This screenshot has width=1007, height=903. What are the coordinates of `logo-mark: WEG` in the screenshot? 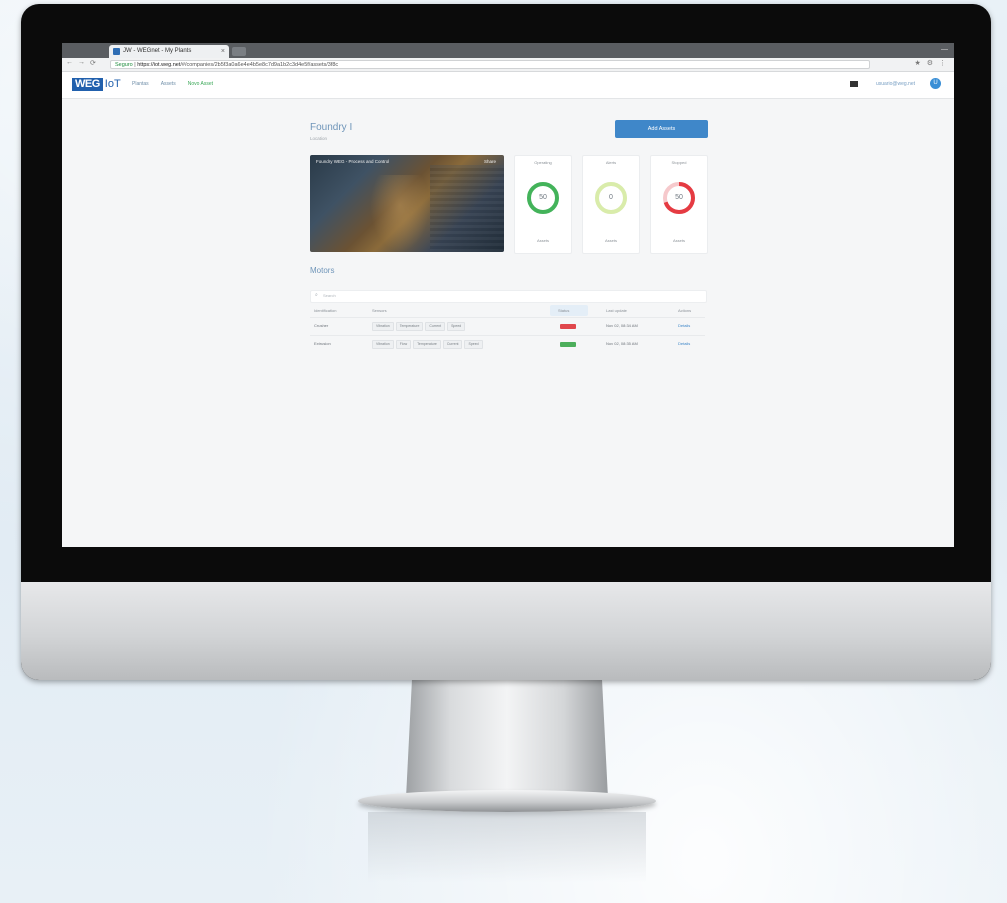 It's located at (87, 84).